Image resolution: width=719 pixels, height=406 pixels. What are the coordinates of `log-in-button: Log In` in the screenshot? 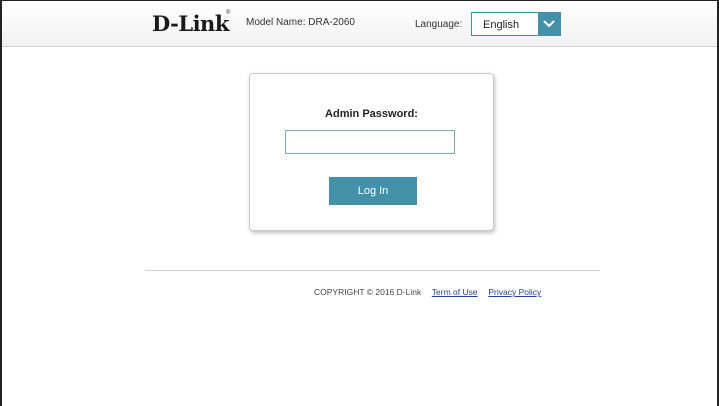 It's located at (373, 191).